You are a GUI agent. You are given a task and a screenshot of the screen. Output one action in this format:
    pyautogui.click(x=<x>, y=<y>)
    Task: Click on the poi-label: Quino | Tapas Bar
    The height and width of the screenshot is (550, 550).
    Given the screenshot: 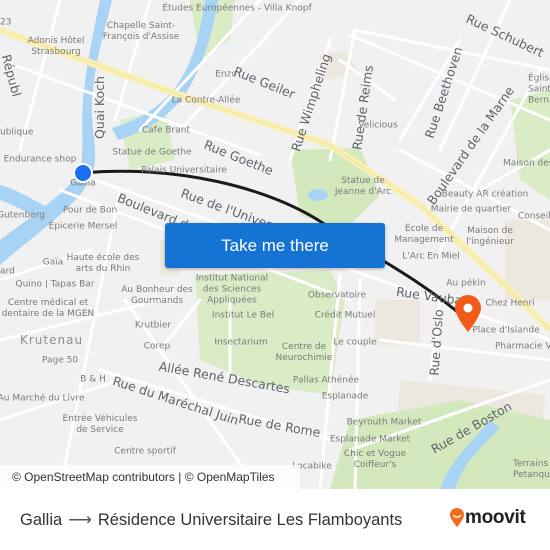 What is the action you would take?
    pyautogui.click(x=55, y=284)
    